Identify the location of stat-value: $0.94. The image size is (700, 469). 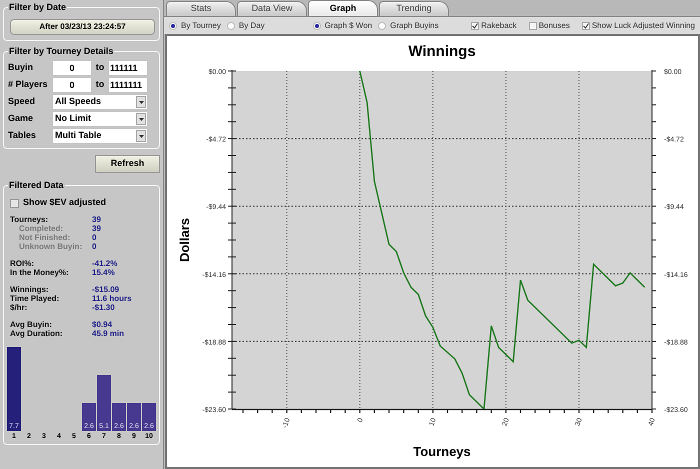
(102, 324).